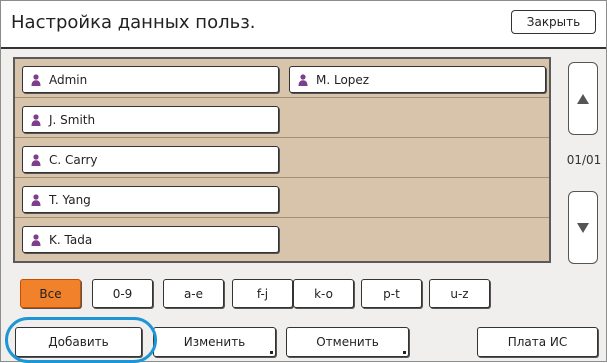  Describe the element at coordinates (150, 199) in the screenshot. I see `user-button-t-yang: T. Yang` at that location.